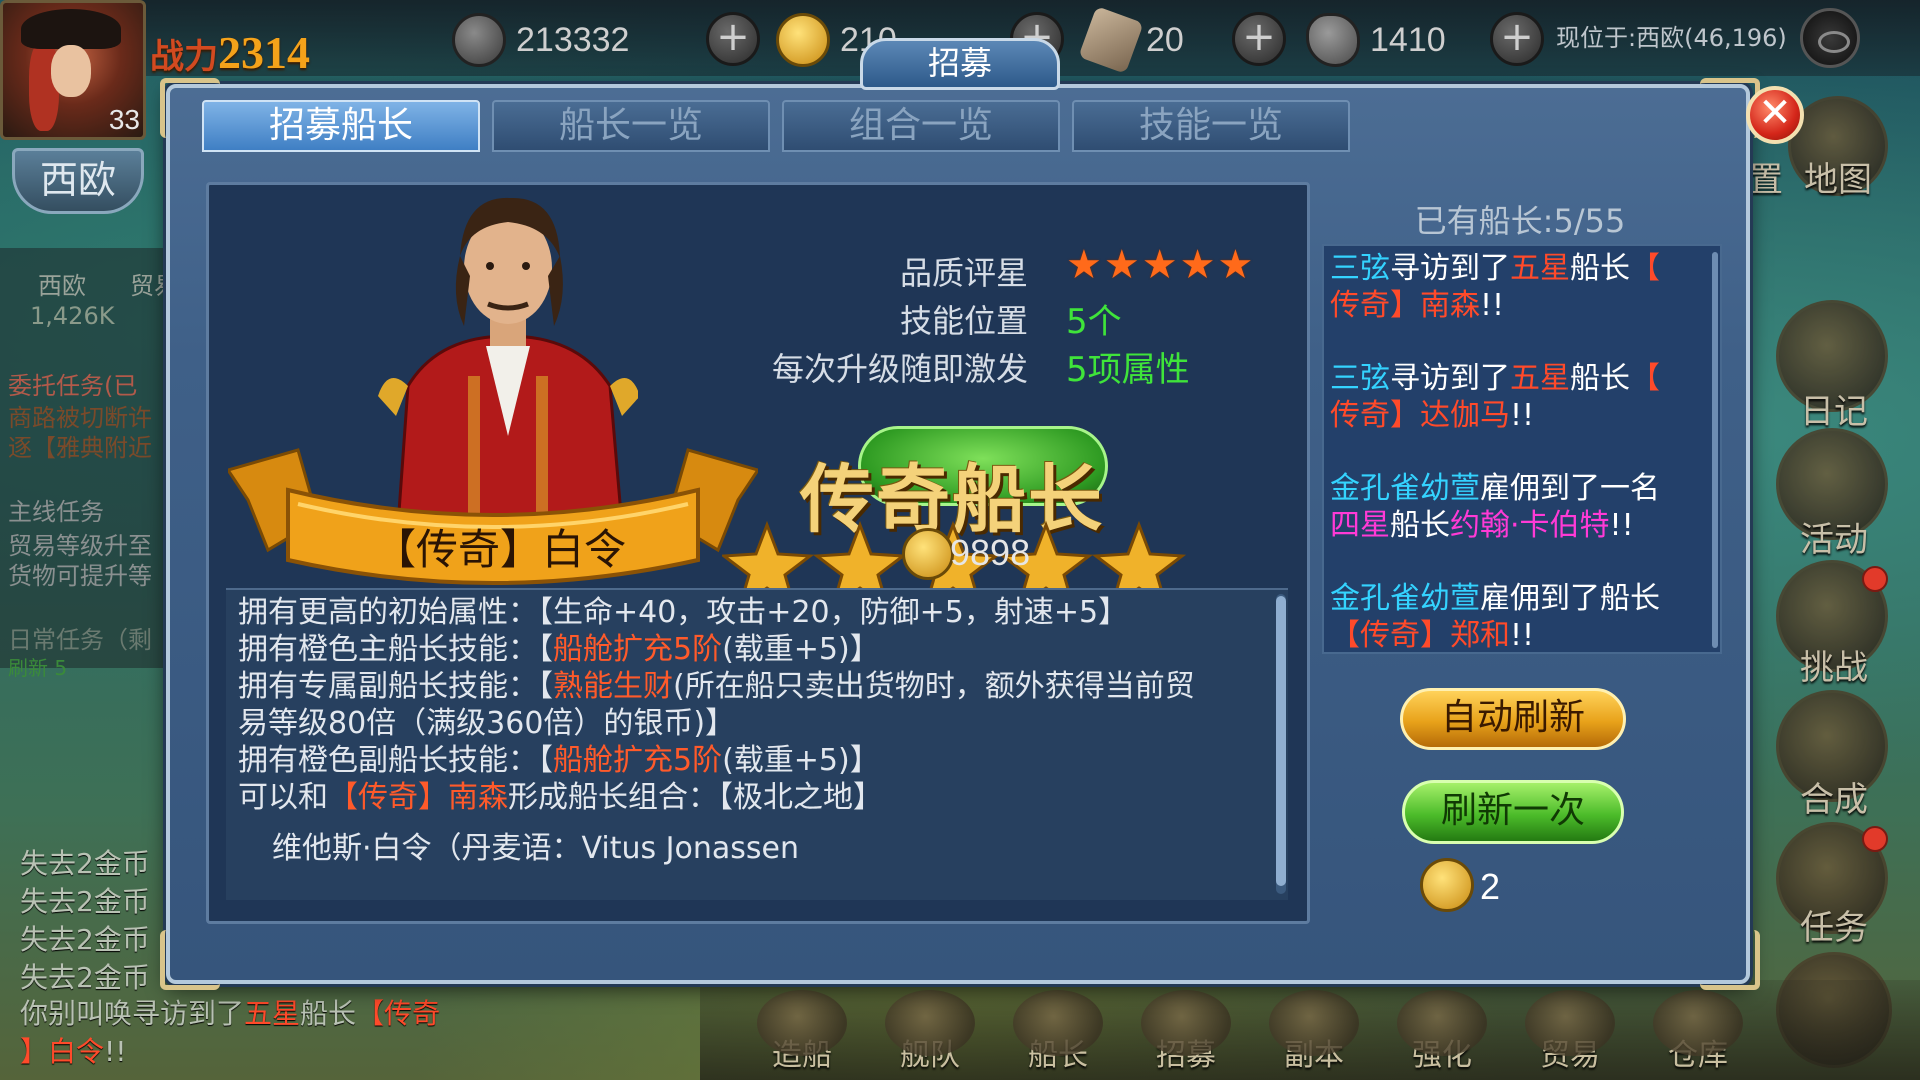 This screenshot has width=1920, height=1080. What do you see at coordinates (38, 668) in the screenshot?
I see `daily-task-line: 刷新 5` at bounding box center [38, 668].